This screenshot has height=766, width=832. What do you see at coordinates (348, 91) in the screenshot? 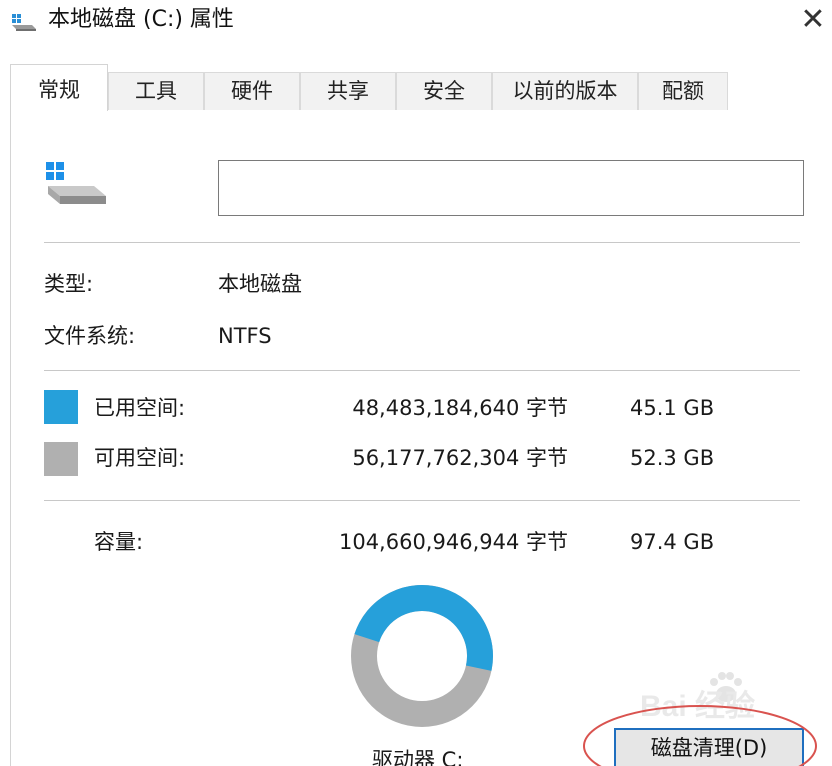
I see `tab-sharing: 共享` at bounding box center [348, 91].